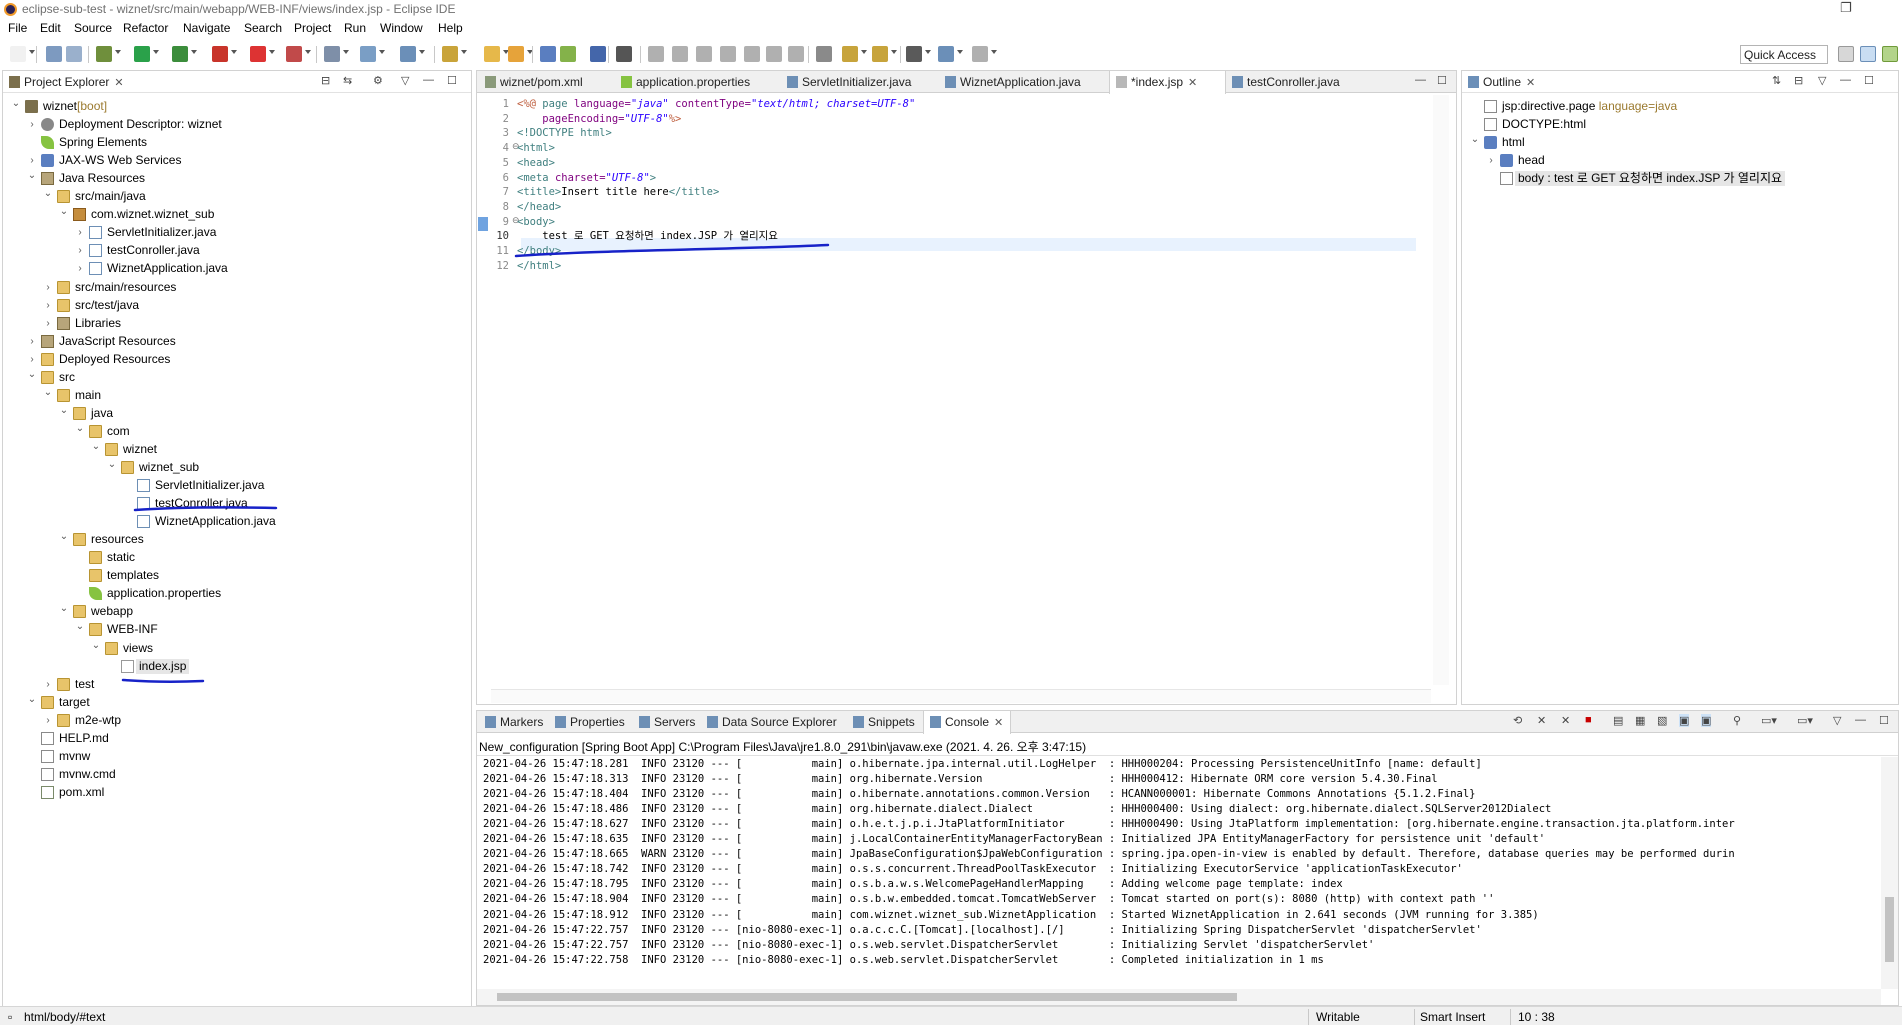 Image resolution: width=1902 pixels, height=1025 pixels. Describe the element at coordinates (667, 722) in the screenshot. I see `tab-servers: Servers` at that location.